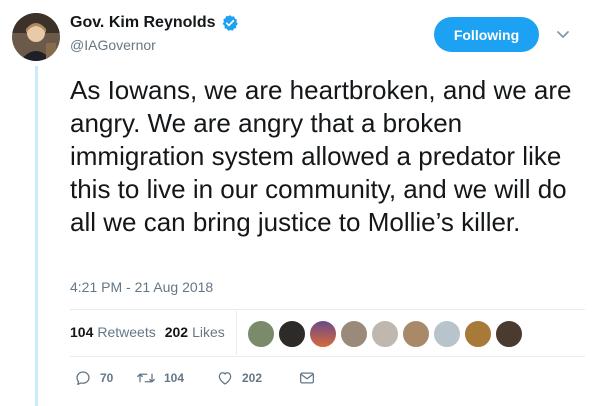 This screenshot has height=406, width=600. Describe the element at coordinates (486, 34) in the screenshot. I see `following-button: Following` at that location.